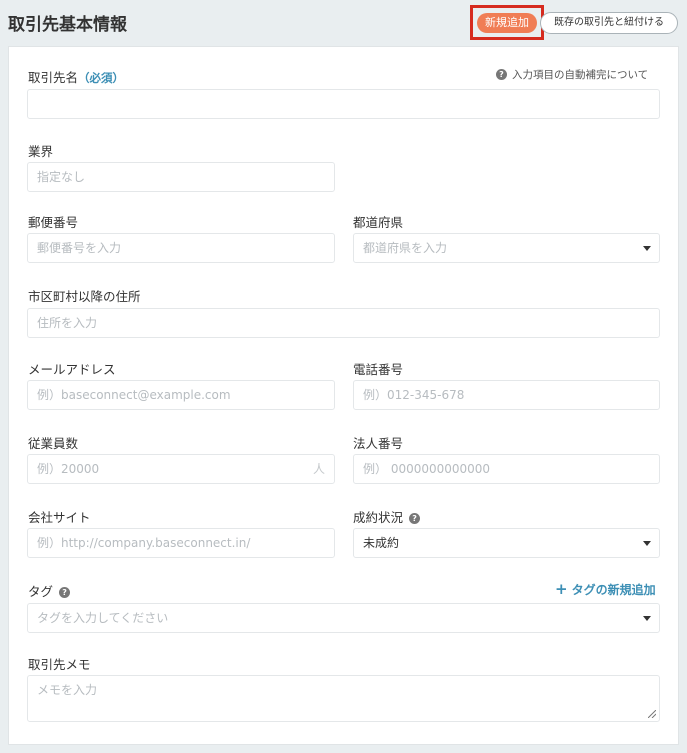 The width and height of the screenshot is (687, 753). I want to click on employees-label: 従業員数, so click(53, 443).